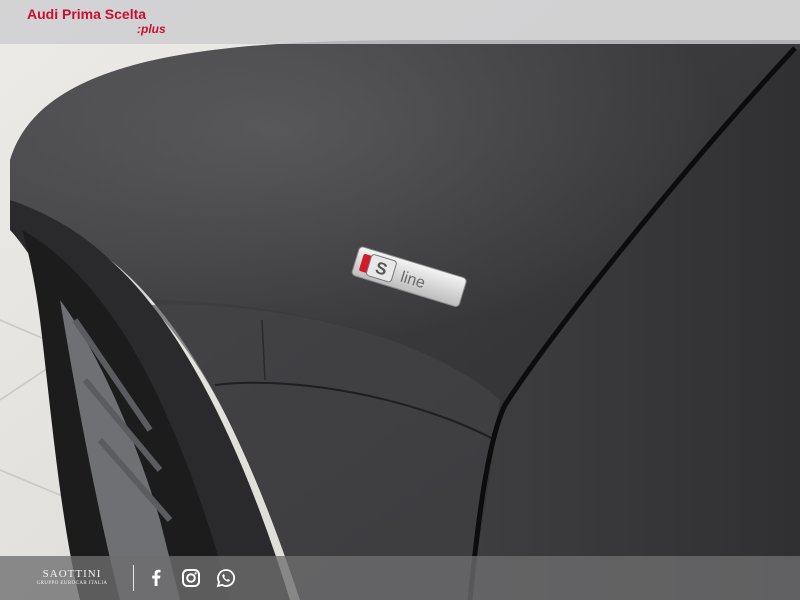  What do you see at coordinates (151, 29) in the screenshot?
I see `brand-plus: :plus` at bounding box center [151, 29].